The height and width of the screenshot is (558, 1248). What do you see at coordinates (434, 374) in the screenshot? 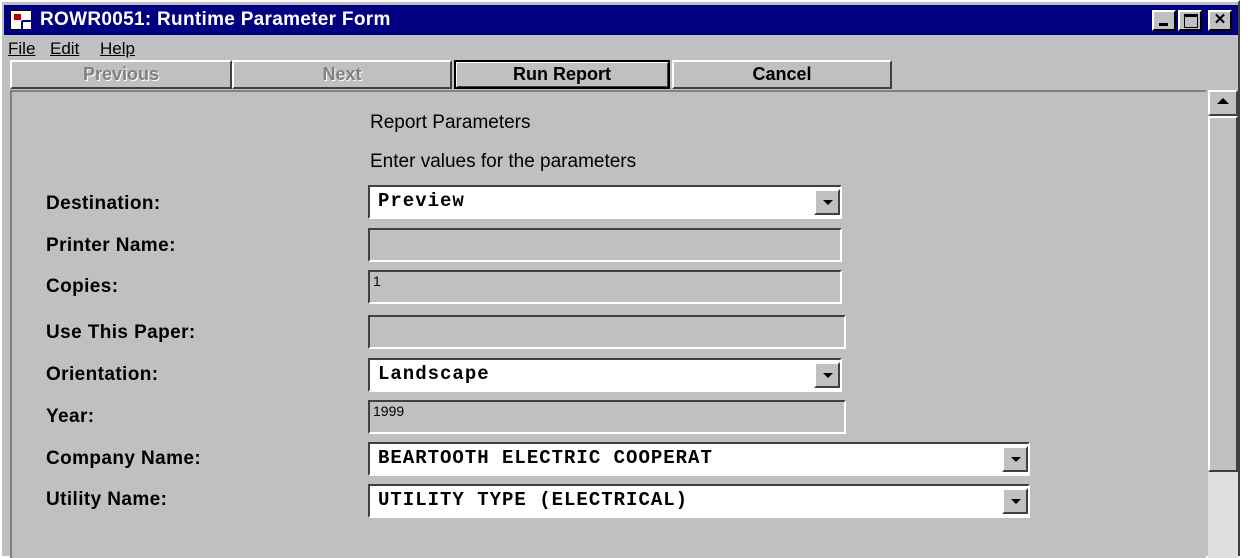
I see `orientation-value: Landscape` at bounding box center [434, 374].